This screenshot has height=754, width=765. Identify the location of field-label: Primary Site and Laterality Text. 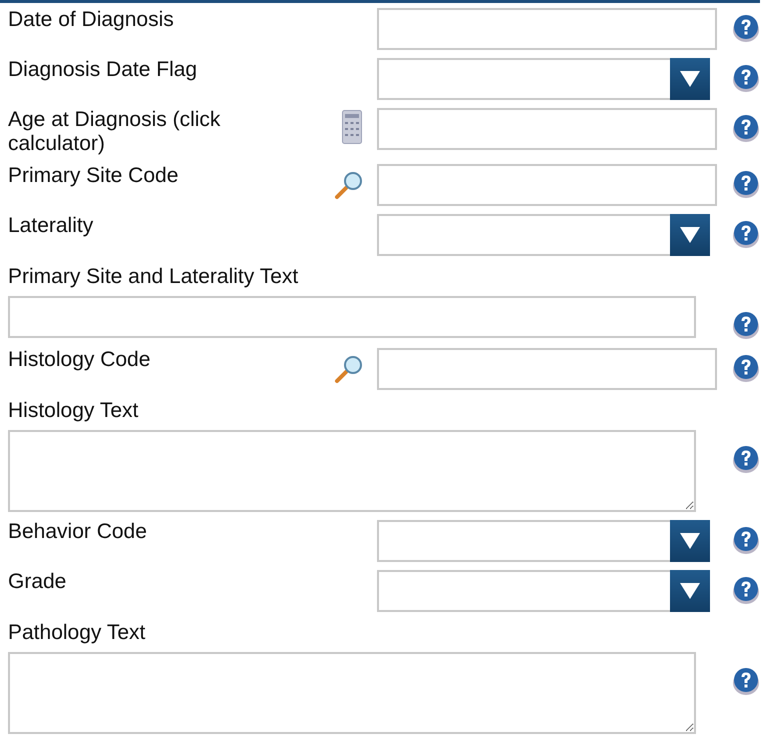
(154, 277).